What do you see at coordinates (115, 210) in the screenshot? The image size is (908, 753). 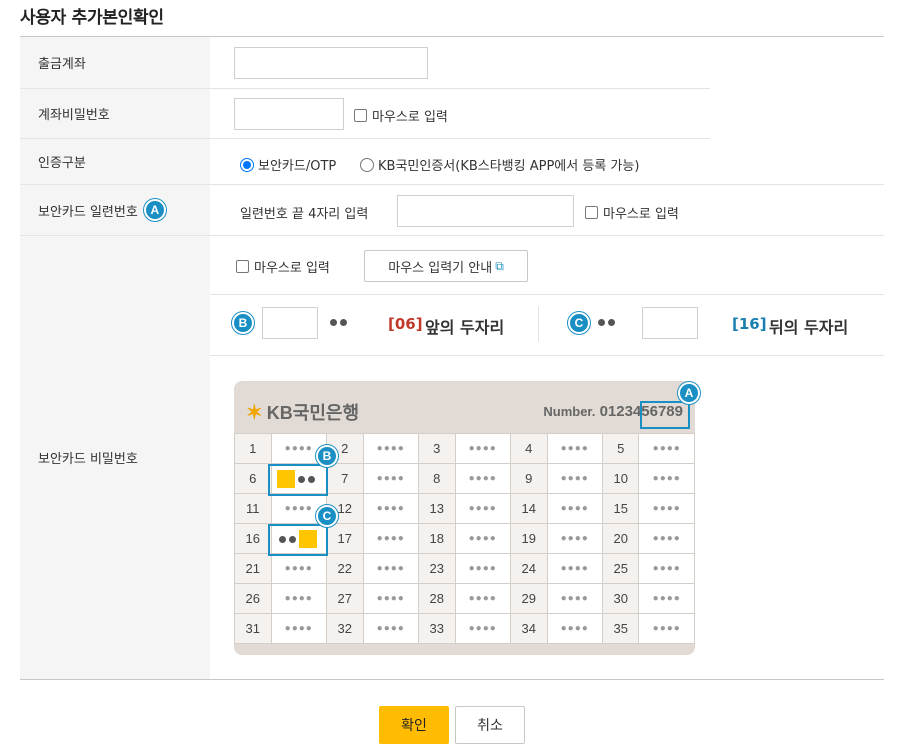 I see `serial-label: 보안카드 일련번호 A` at bounding box center [115, 210].